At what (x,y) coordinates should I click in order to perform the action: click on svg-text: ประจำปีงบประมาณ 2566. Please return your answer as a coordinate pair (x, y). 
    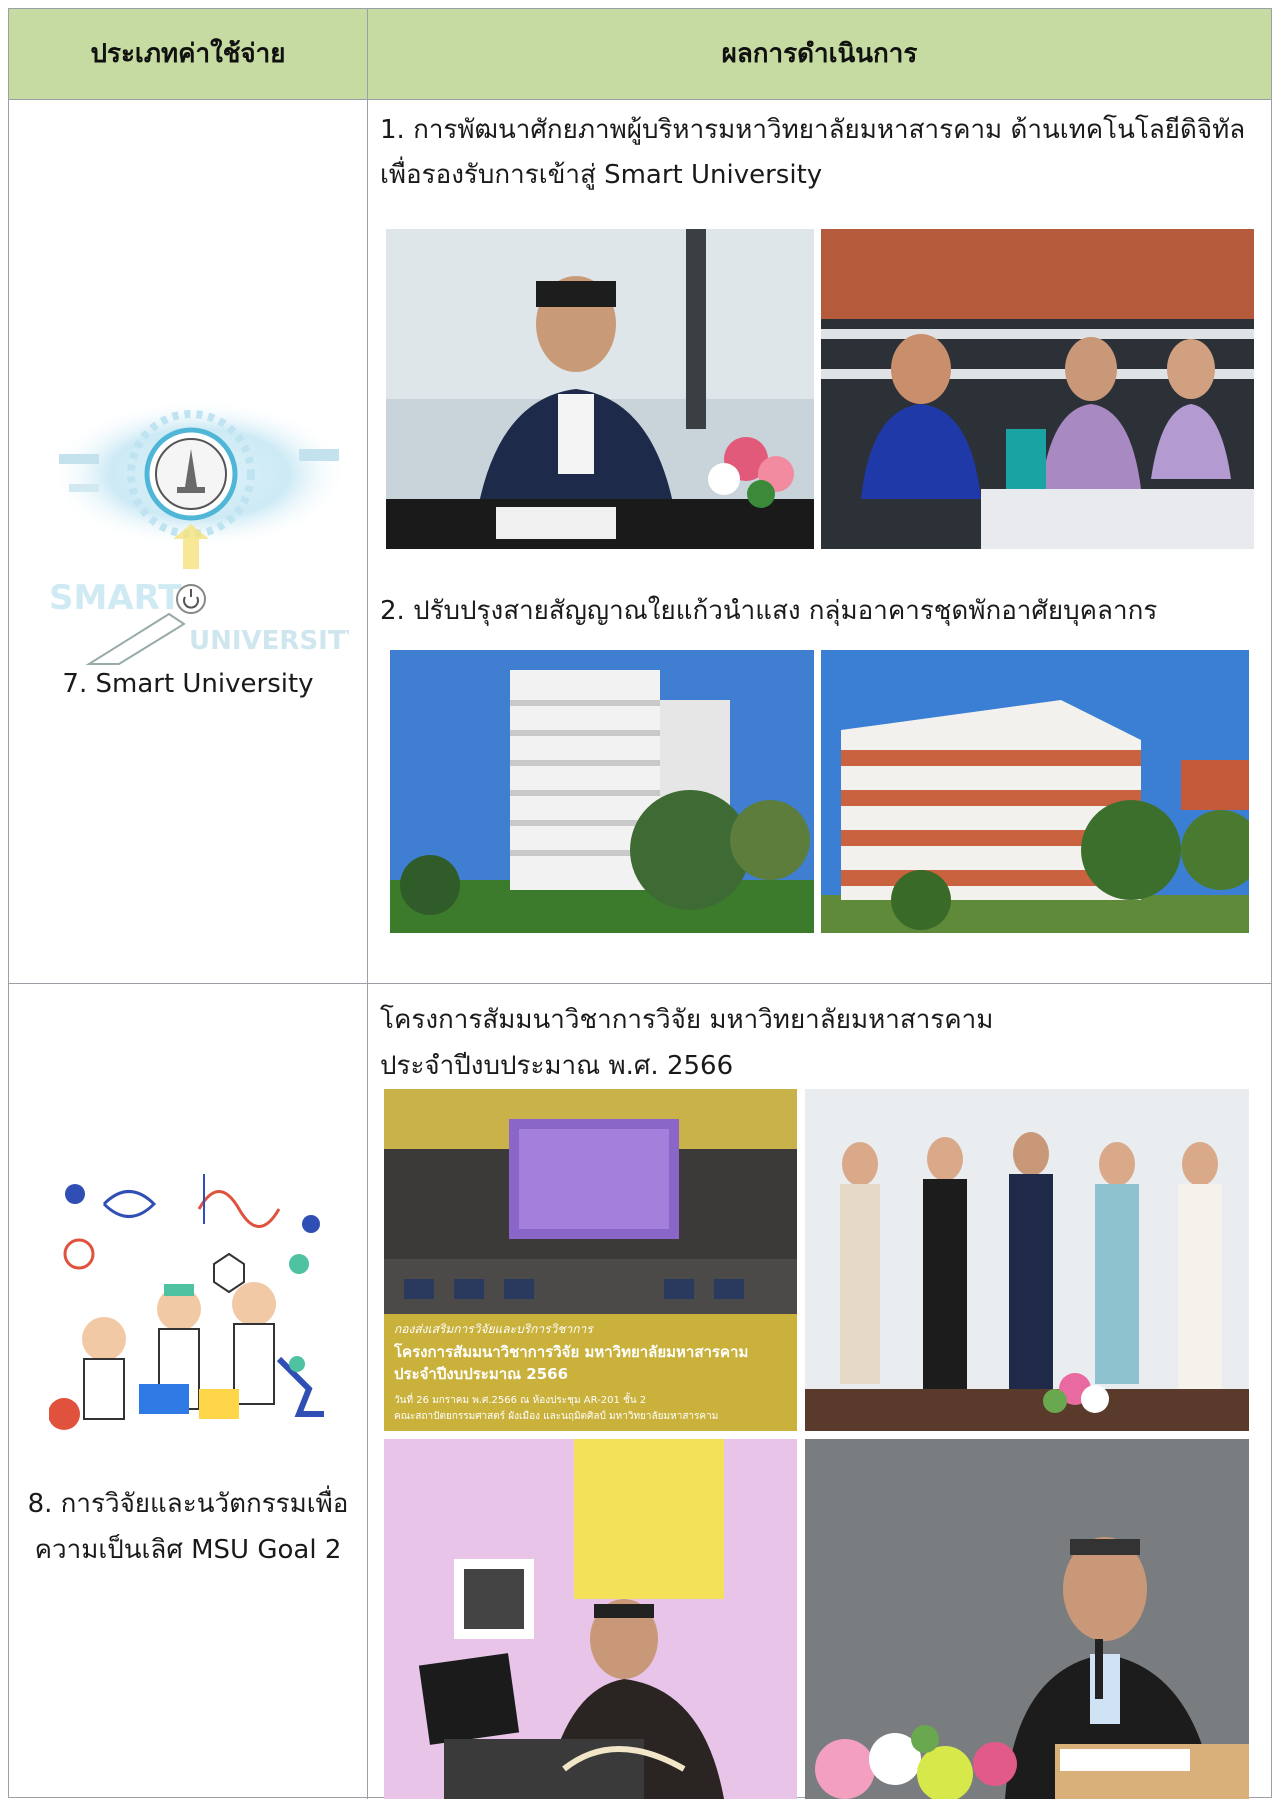
    Looking at the image, I should click on (481, 1374).